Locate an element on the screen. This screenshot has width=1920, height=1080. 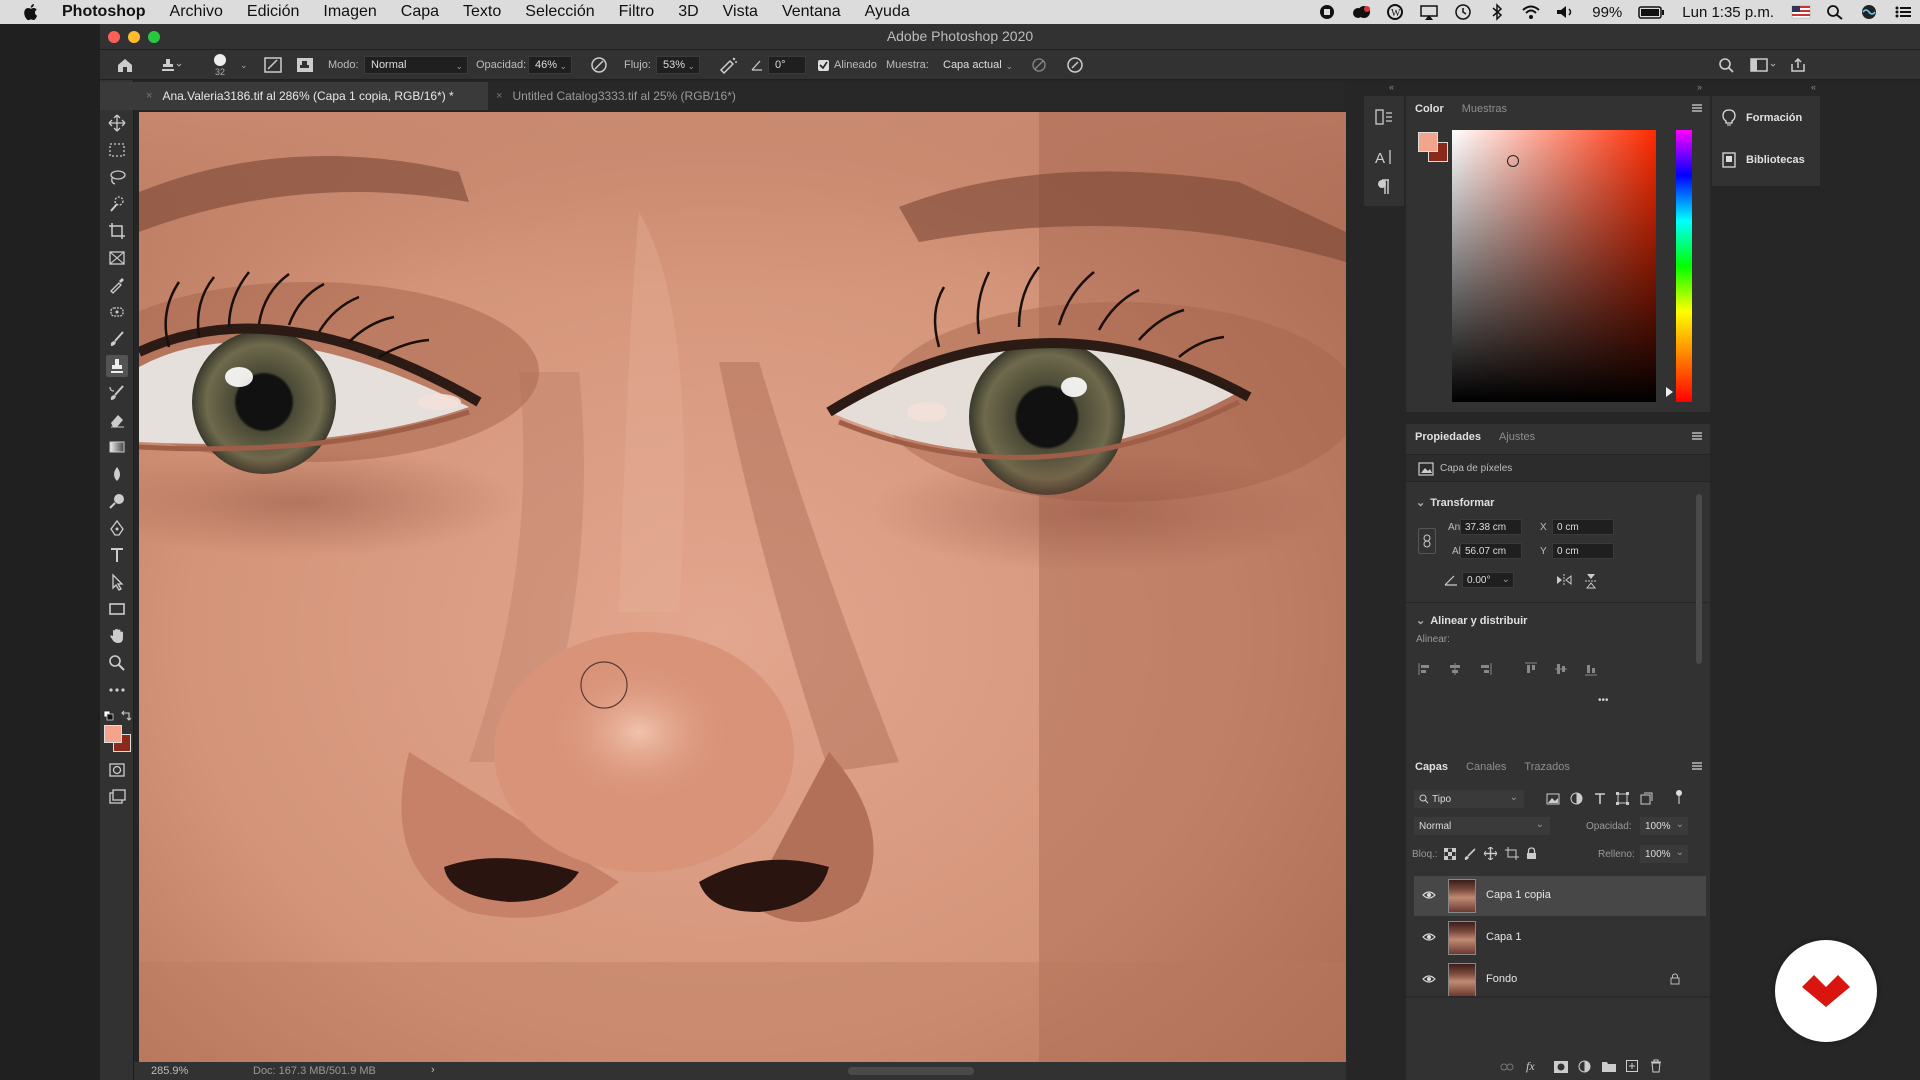
align-section-header: ⌄ Alinear y distribuir is located at coordinates (1471, 620).